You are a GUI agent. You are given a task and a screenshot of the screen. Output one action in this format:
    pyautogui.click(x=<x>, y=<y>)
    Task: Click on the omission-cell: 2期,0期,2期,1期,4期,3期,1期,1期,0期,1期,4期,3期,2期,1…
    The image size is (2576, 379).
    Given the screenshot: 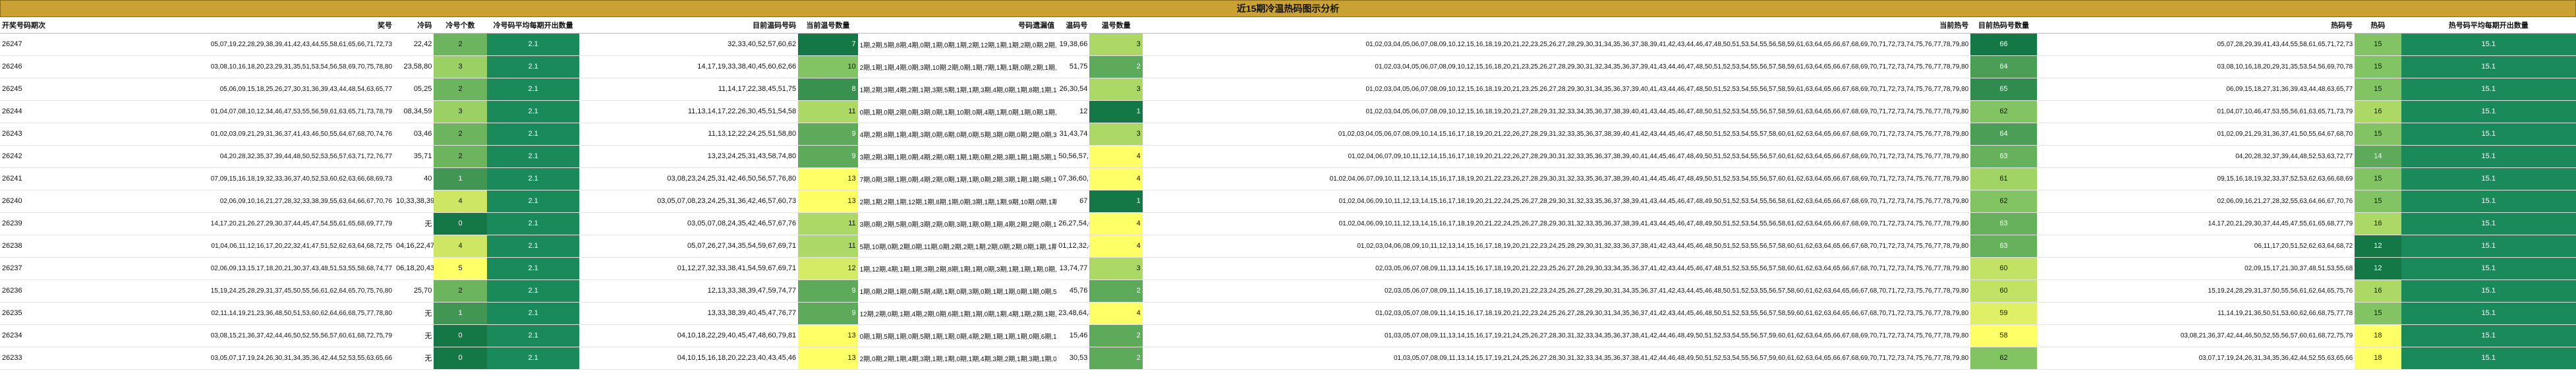 What is the action you would take?
    pyautogui.click(x=957, y=358)
    